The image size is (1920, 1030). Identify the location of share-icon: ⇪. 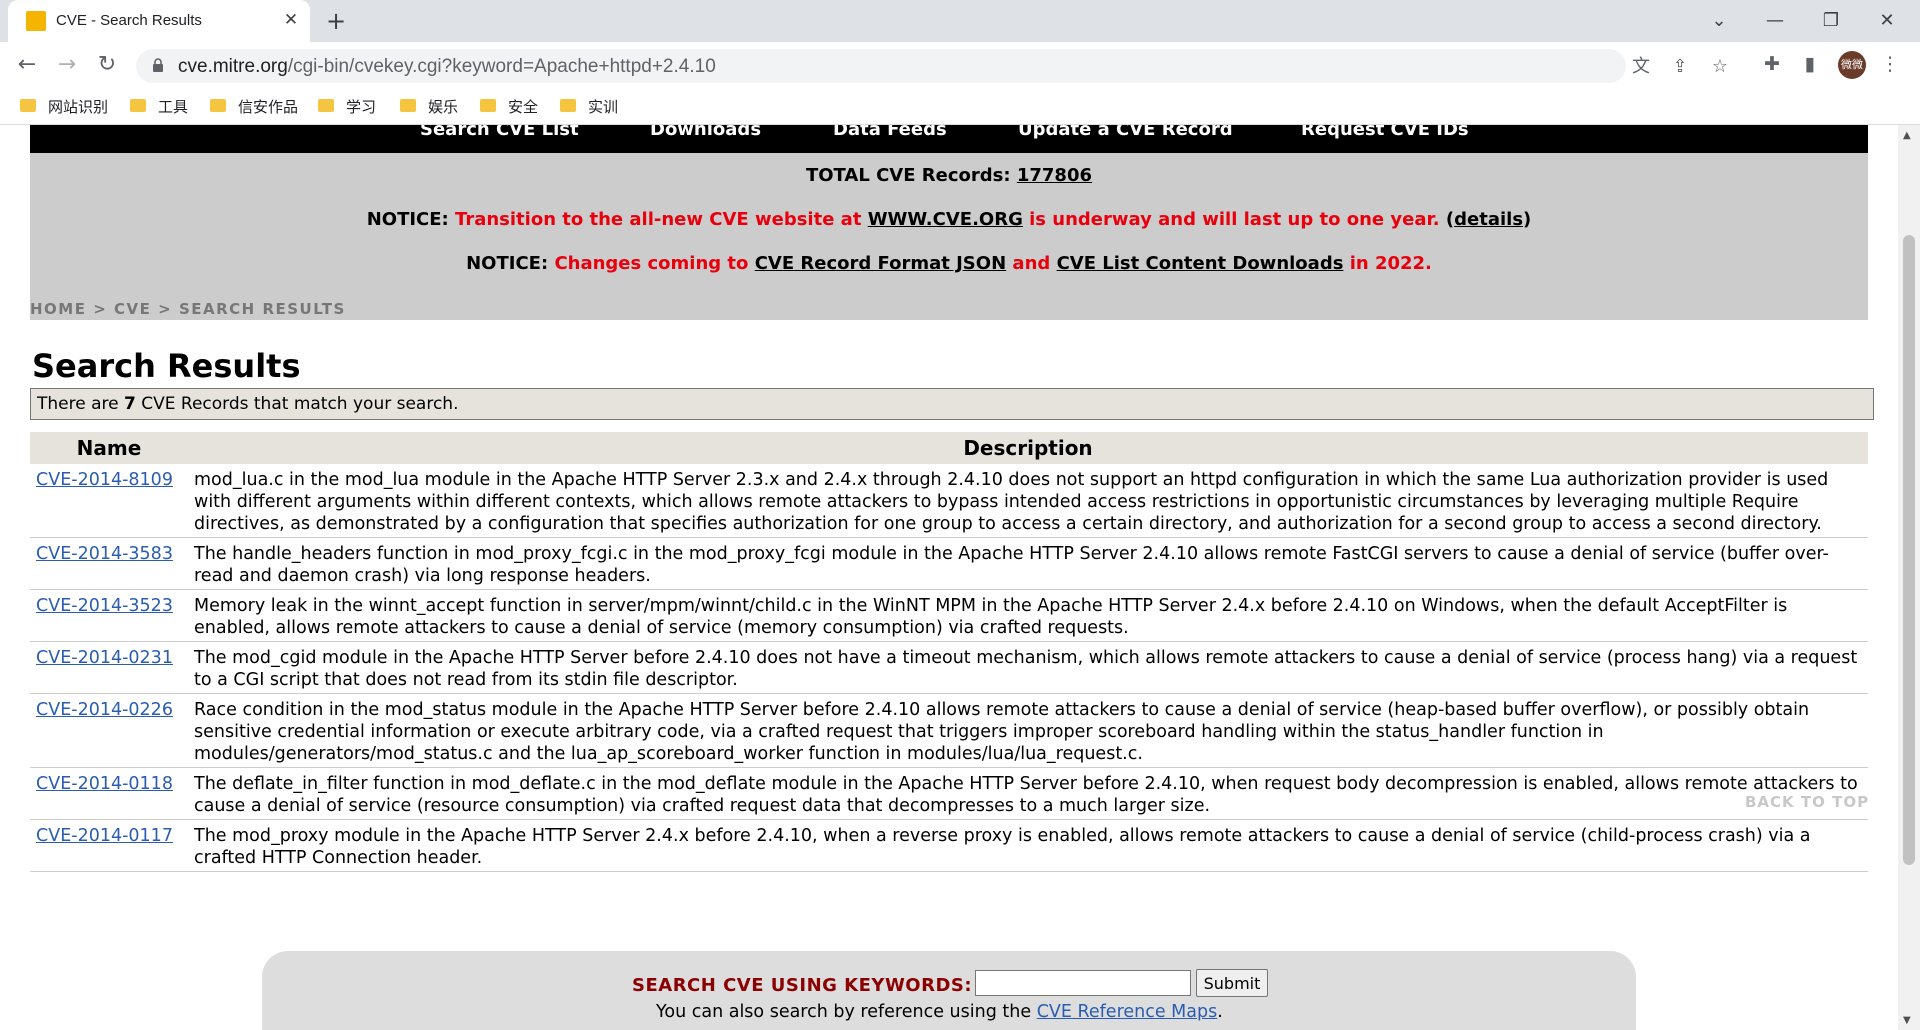
(1680, 67).